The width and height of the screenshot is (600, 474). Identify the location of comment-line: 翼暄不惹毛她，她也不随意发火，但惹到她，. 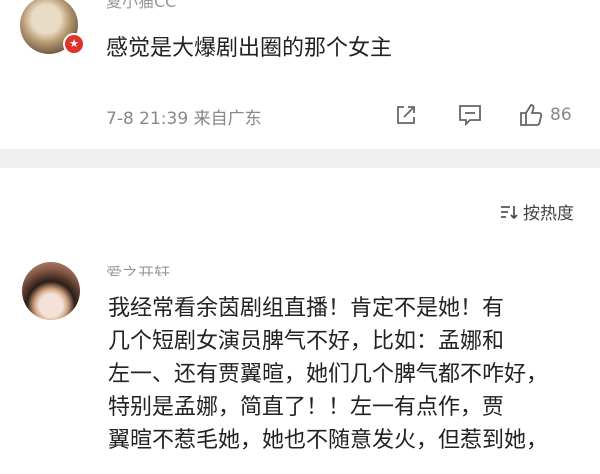
(328, 440).